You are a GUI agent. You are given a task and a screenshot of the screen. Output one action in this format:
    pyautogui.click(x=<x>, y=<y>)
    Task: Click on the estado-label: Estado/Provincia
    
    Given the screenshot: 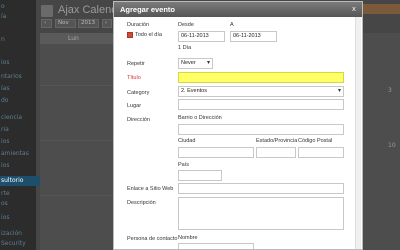 What is the action you would take?
    pyautogui.click(x=277, y=141)
    